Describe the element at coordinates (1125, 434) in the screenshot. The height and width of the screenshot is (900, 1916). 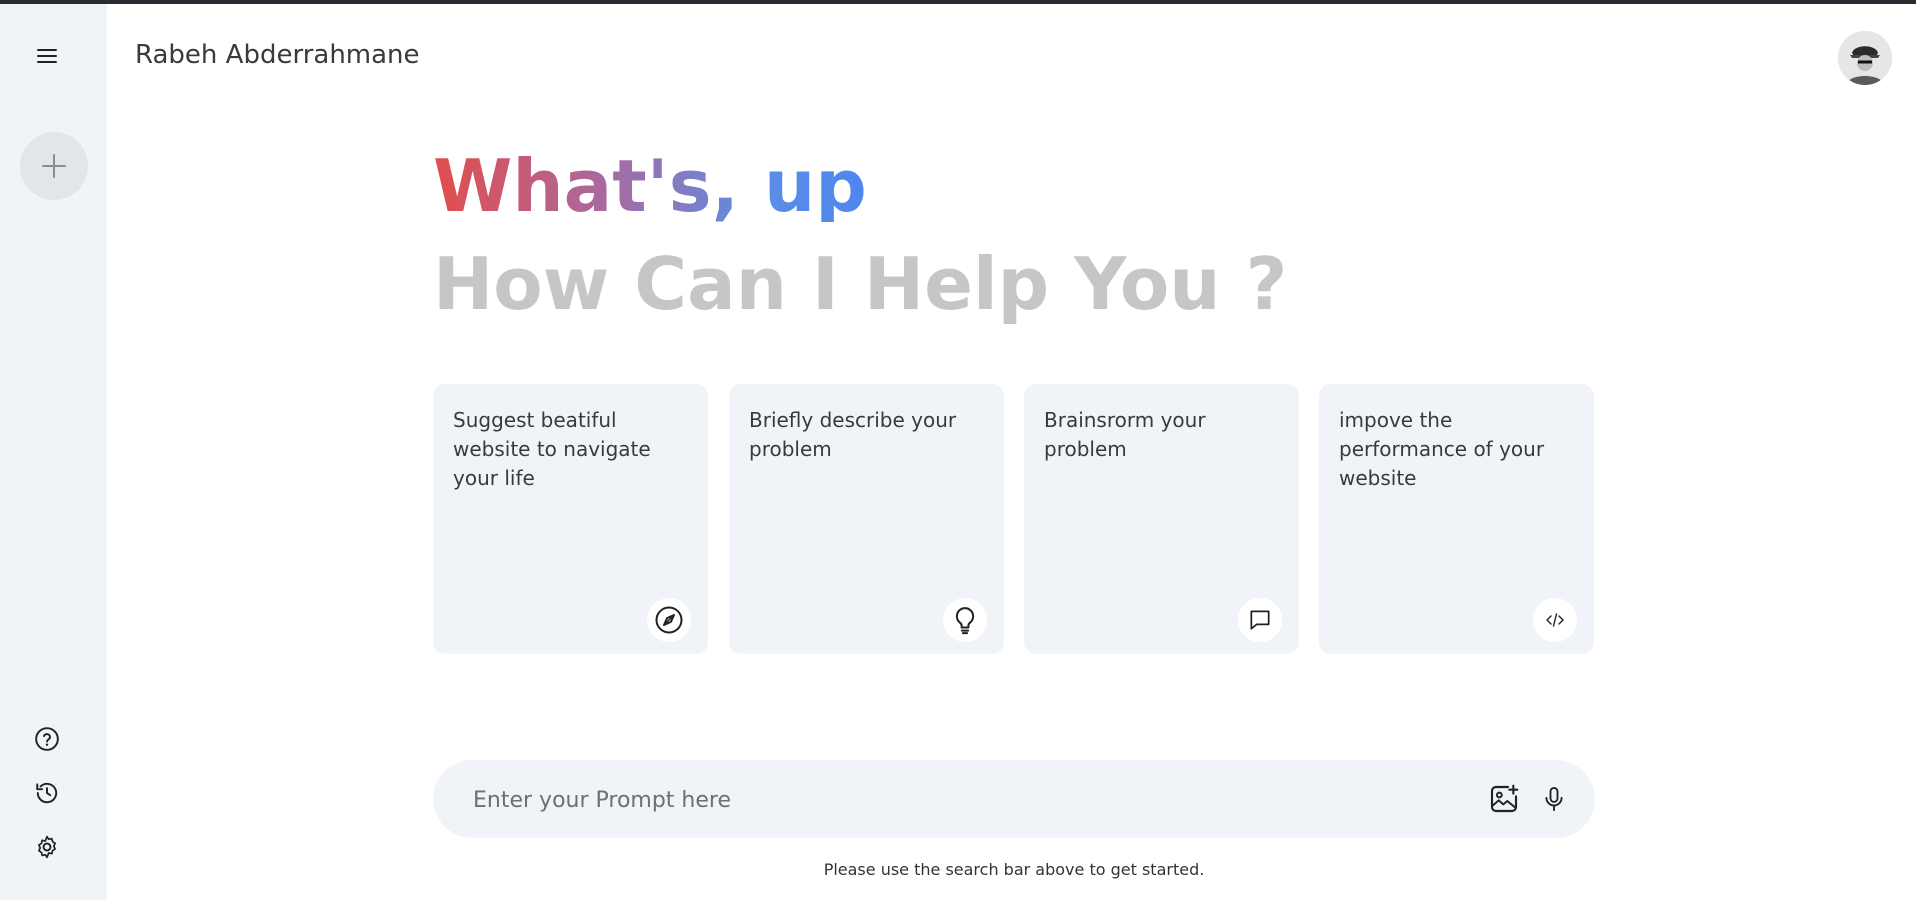
I see `suggestion-card-text: Brainsrorm your problem` at that location.